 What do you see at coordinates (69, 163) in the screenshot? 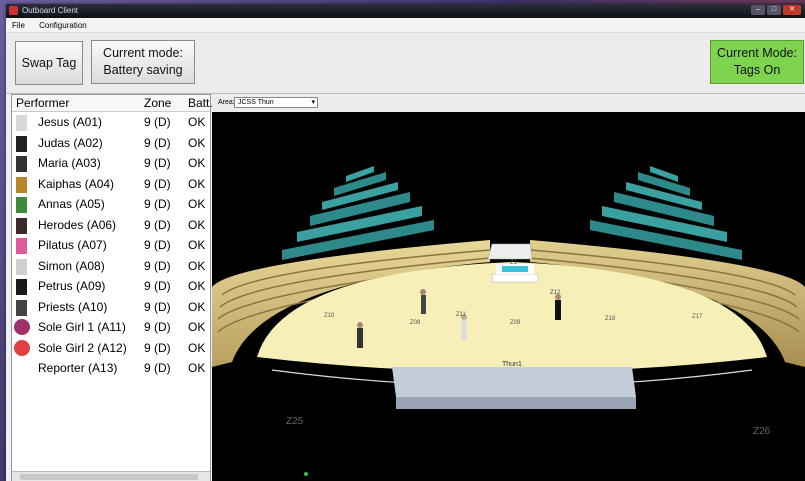
I see `performer-name: Maria (A03)` at bounding box center [69, 163].